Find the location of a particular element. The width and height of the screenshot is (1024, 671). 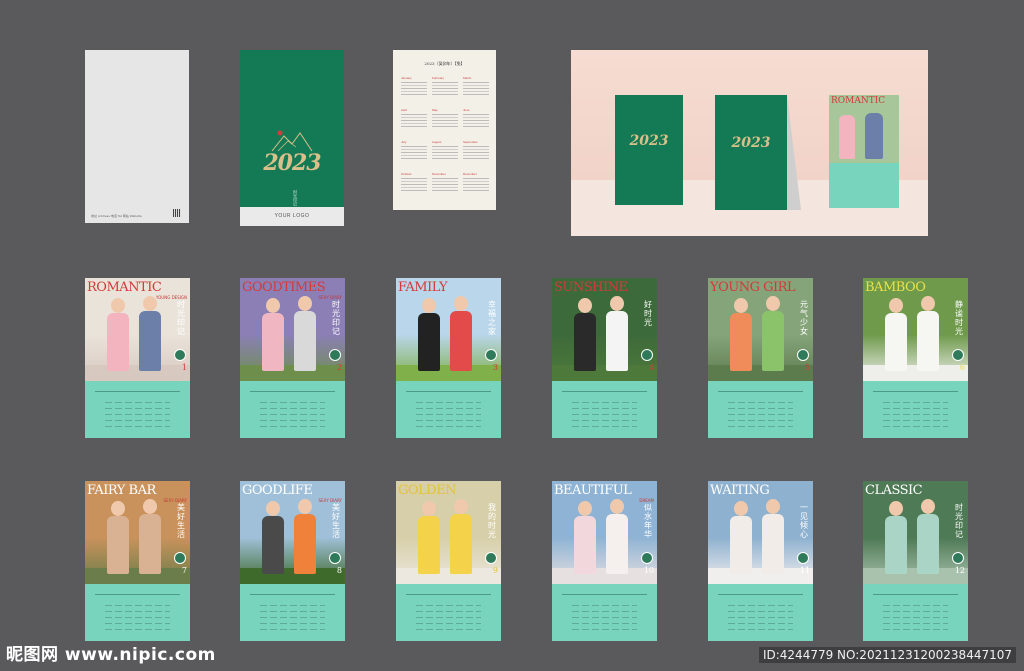

yearly-month-name: May is located at coordinates (435, 110).